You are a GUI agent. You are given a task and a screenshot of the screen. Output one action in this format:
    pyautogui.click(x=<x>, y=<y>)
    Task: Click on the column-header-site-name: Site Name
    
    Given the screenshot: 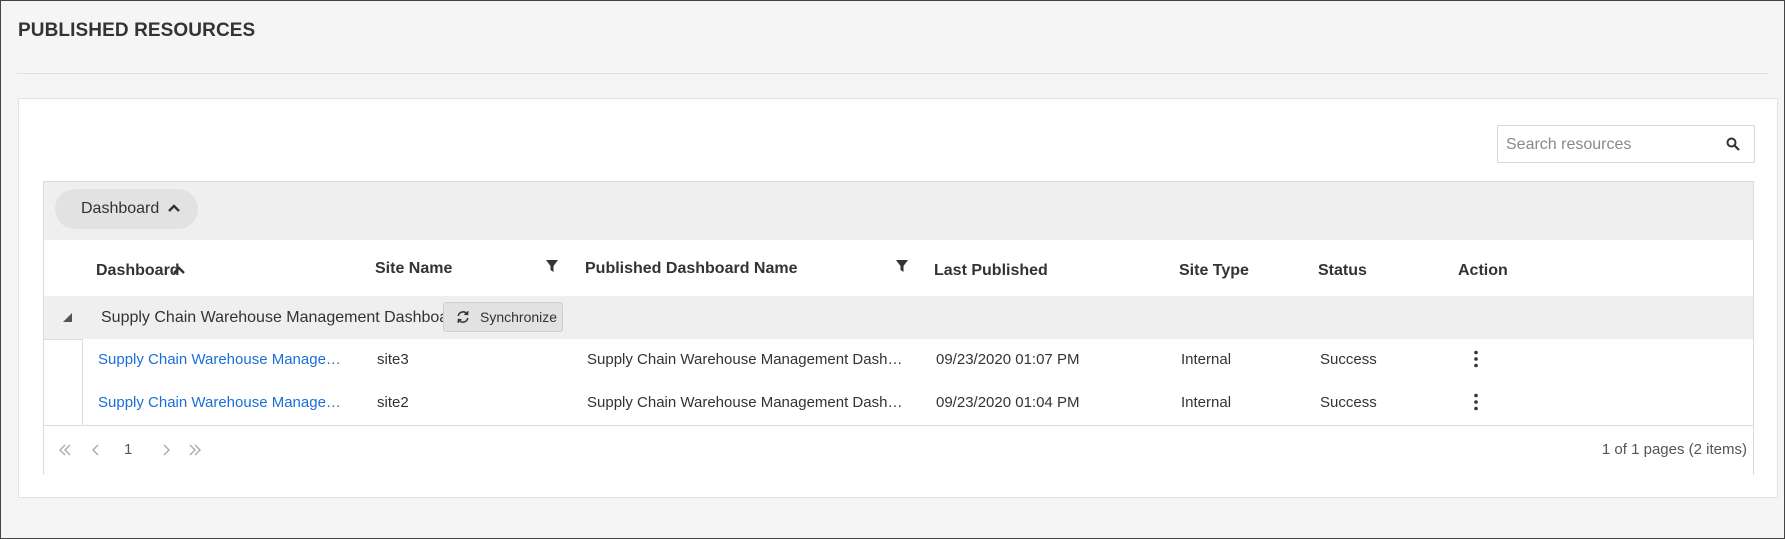 What is the action you would take?
    pyautogui.click(x=413, y=269)
    